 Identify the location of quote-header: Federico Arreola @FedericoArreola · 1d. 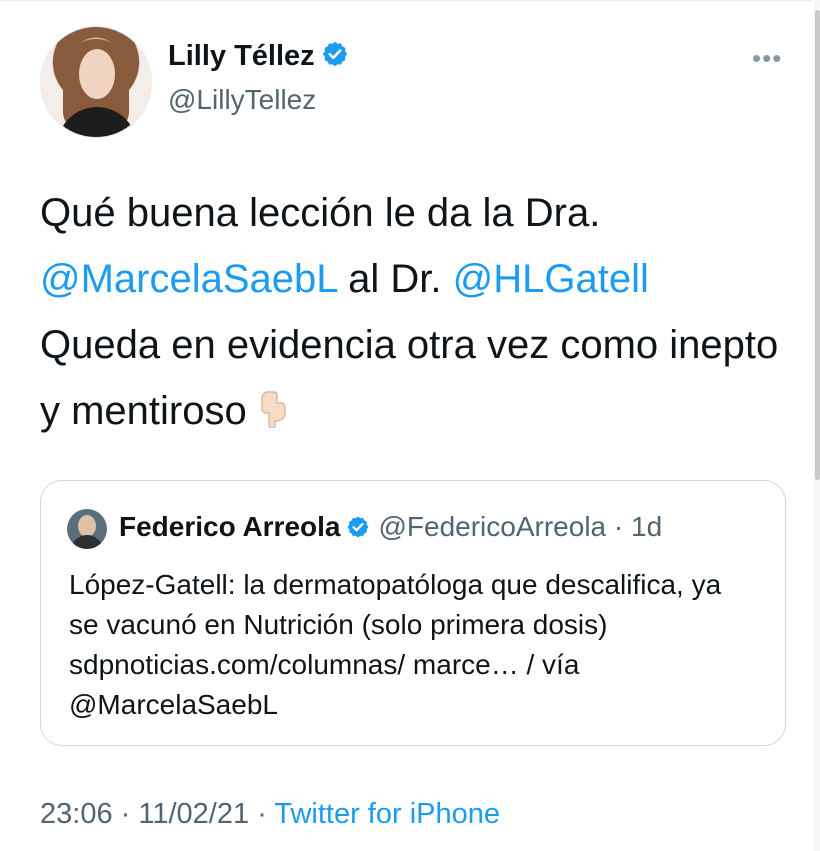
(390, 528).